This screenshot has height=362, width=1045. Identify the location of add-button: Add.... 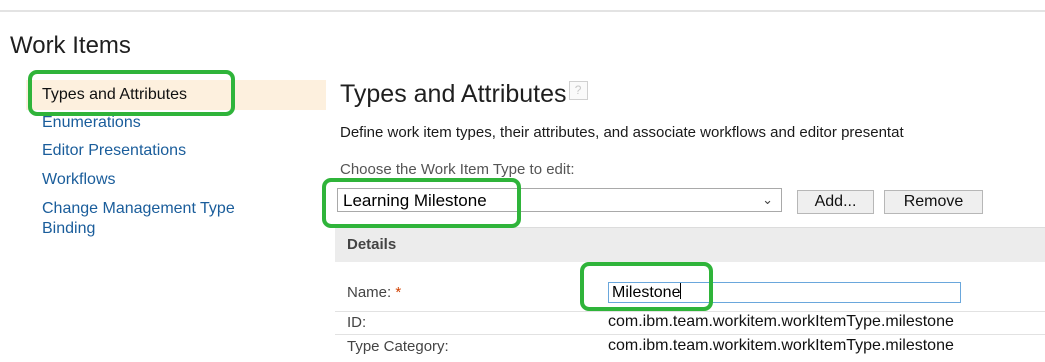
(835, 202).